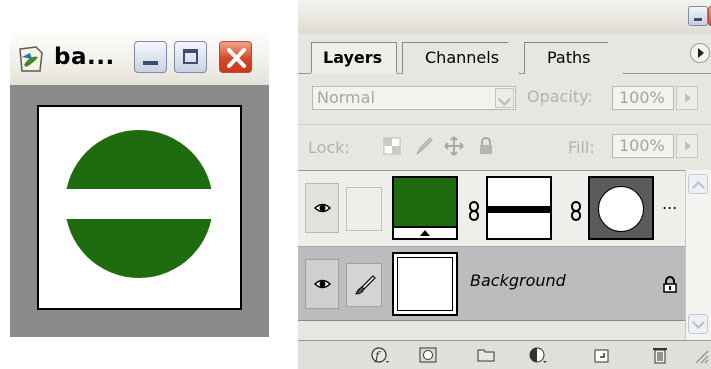 The width and height of the screenshot is (711, 369). Describe the element at coordinates (31, 59) in the screenshot. I see `document-icon` at that location.